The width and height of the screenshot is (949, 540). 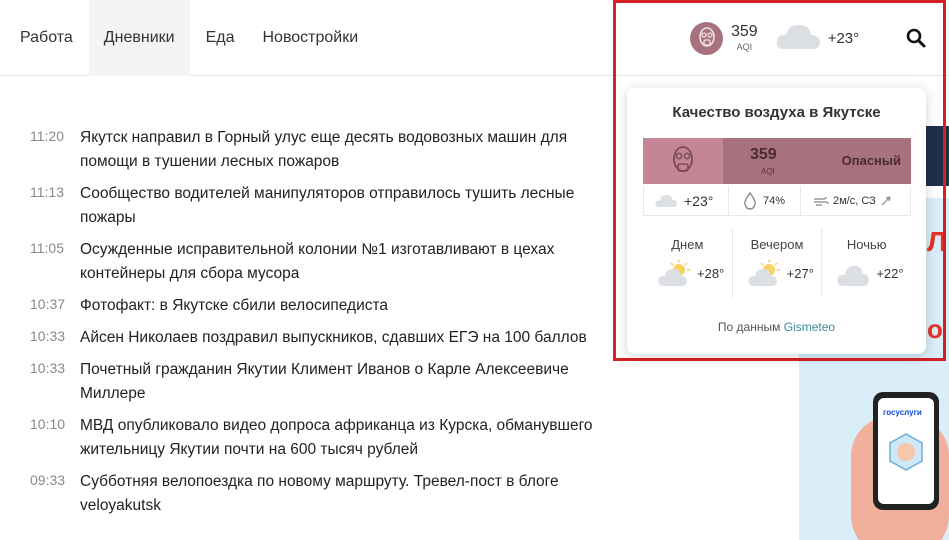 I want to click on humidity: 74%, so click(x=764, y=200).